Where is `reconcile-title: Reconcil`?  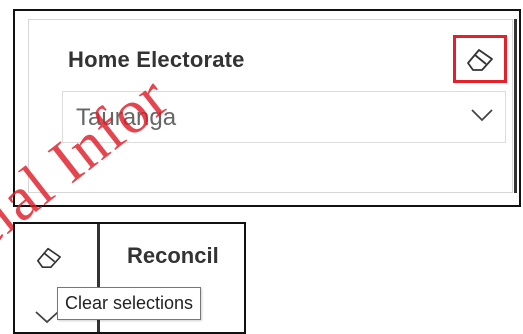 reconcile-title: Reconcil is located at coordinates (173, 255).